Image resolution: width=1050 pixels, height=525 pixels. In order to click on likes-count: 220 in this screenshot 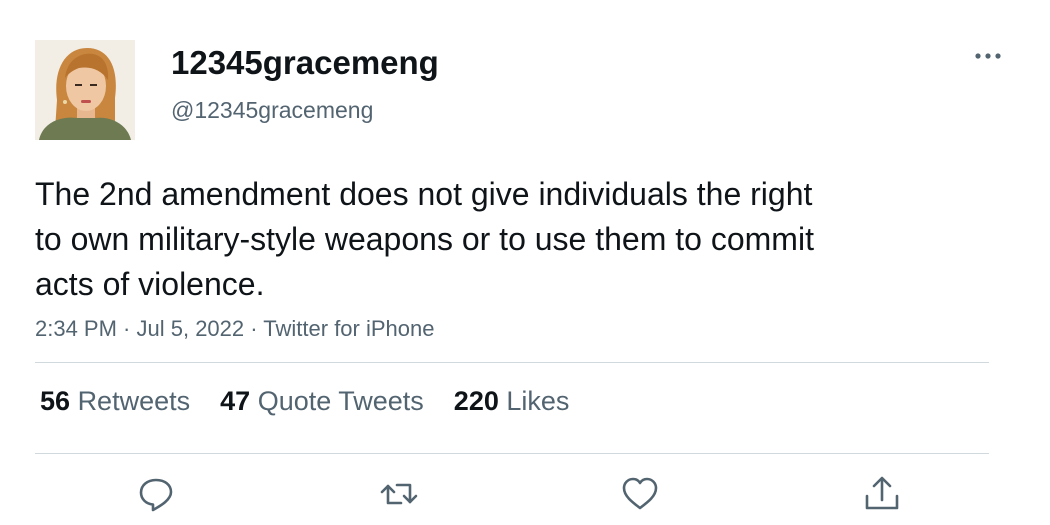, I will do `click(476, 401)`.